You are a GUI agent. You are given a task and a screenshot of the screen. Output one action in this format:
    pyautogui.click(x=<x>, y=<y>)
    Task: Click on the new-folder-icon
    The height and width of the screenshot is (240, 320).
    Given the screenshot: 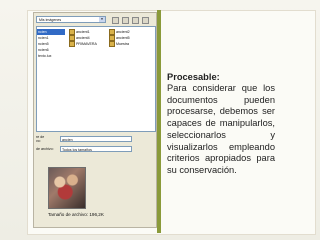 What is the action you would take?
    pyautogui.click(x=135, y=20)
    